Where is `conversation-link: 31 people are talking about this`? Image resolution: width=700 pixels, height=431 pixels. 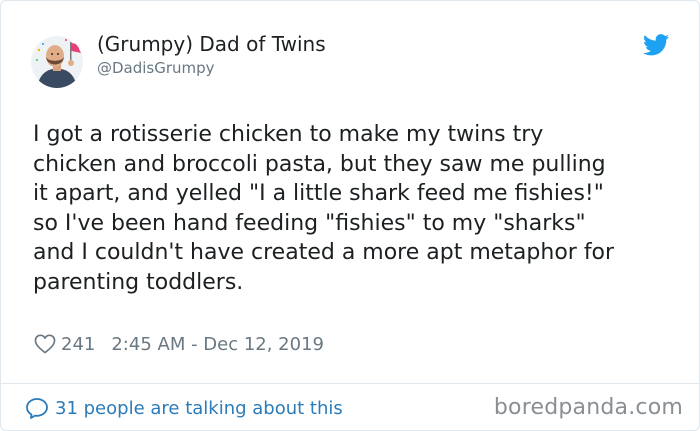 conversation-link: 31 people are talking about this is located at coordinates (184, 408).